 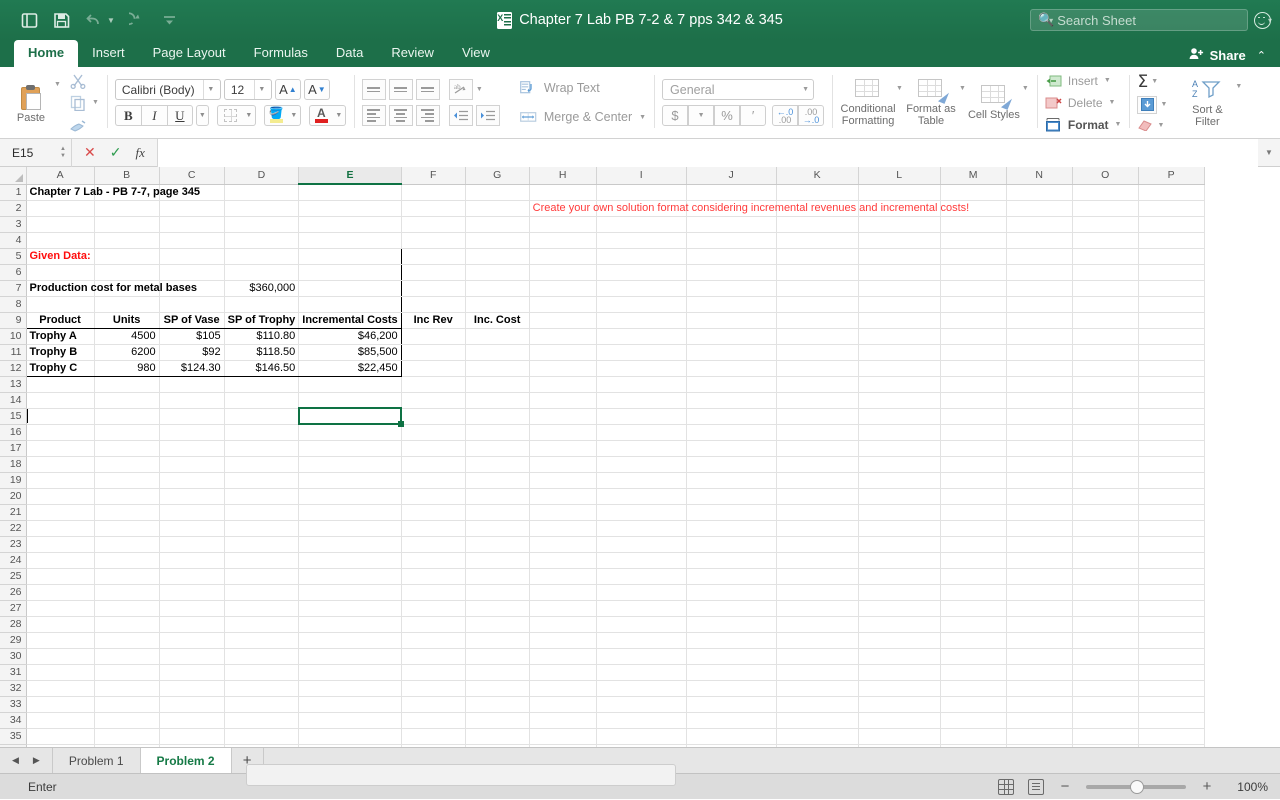 What do you see at coordinates (1039, 416) in the screenshot?
I see `cell-n15` at bounding box center [1039, 416].